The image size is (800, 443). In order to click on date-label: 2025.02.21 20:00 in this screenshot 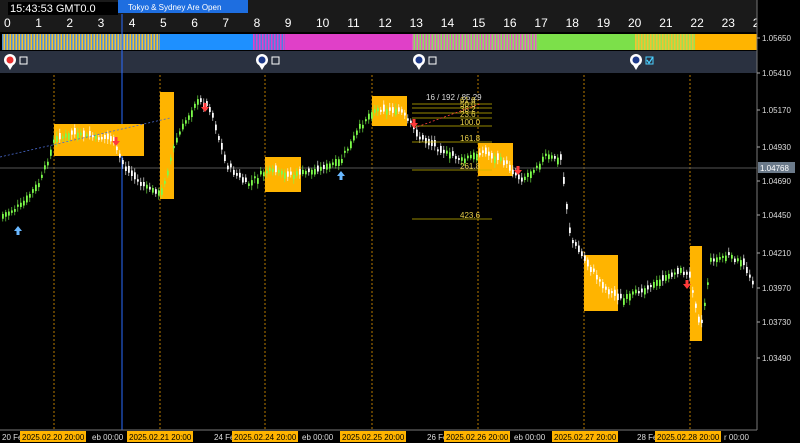, I will do `click(160, 437)`.